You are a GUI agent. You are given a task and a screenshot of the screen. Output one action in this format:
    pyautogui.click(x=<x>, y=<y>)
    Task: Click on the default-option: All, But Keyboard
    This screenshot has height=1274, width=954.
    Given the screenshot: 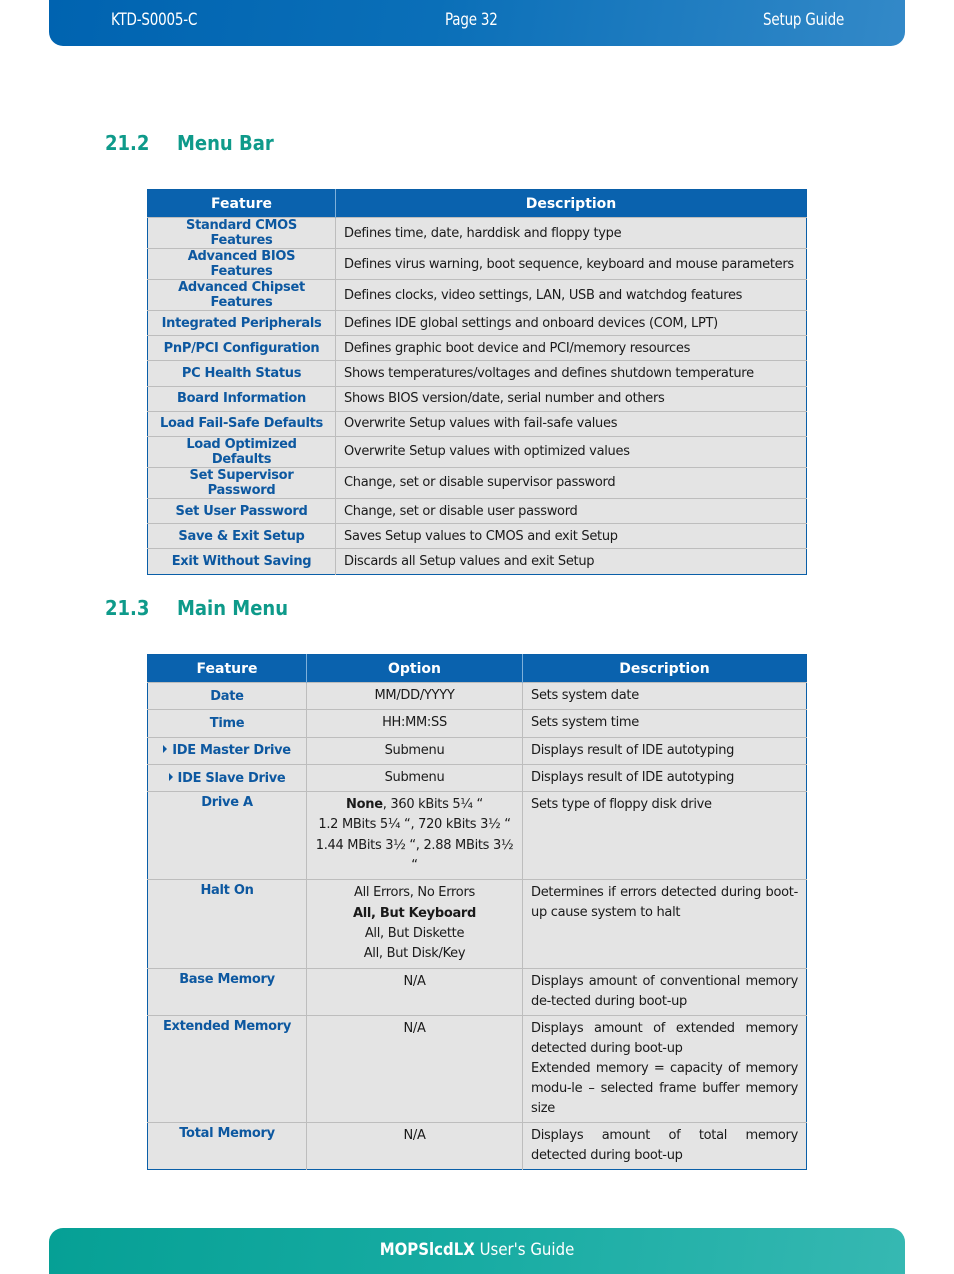 What is the action you would take?
    pyautogui.click(x=414, y=913)
    